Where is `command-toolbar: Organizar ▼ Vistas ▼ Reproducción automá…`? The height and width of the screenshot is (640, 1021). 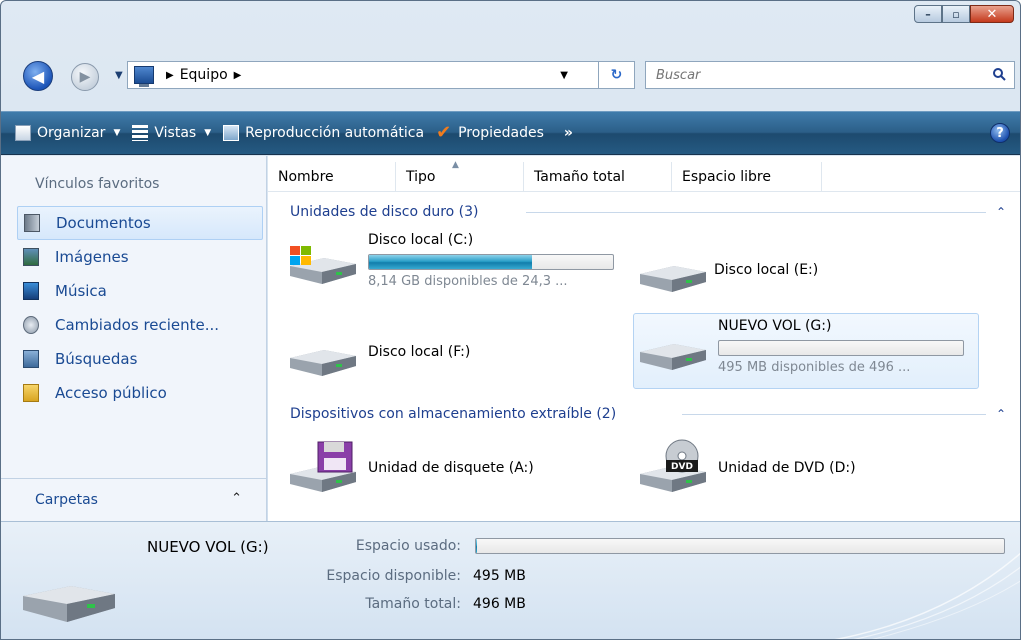 command-toolbar: Organizar ▼ Vistas ▼ Reproducción automá… is located at coordinates (510, 133).